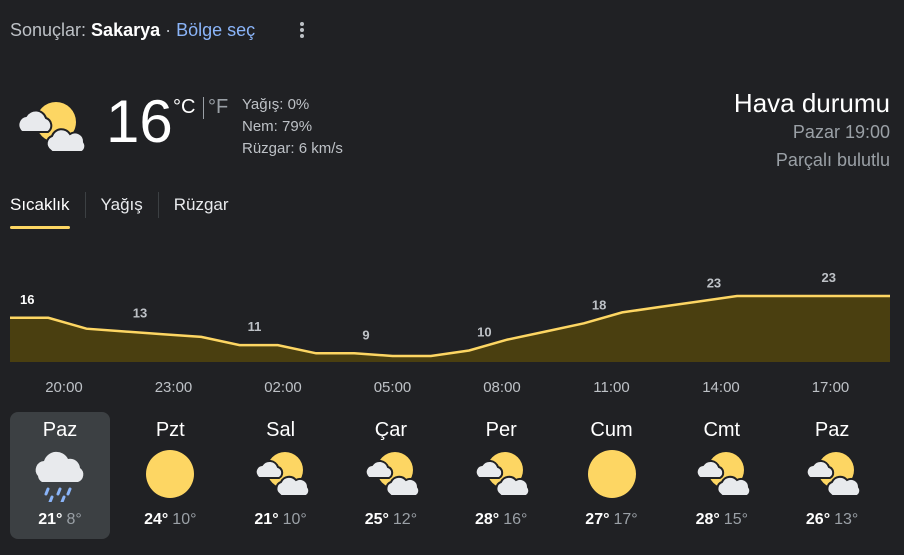 The height and width of the screenshot is (555, 904). I want to click on forecast-day: Çar 25° 12°, so click(391, 475).